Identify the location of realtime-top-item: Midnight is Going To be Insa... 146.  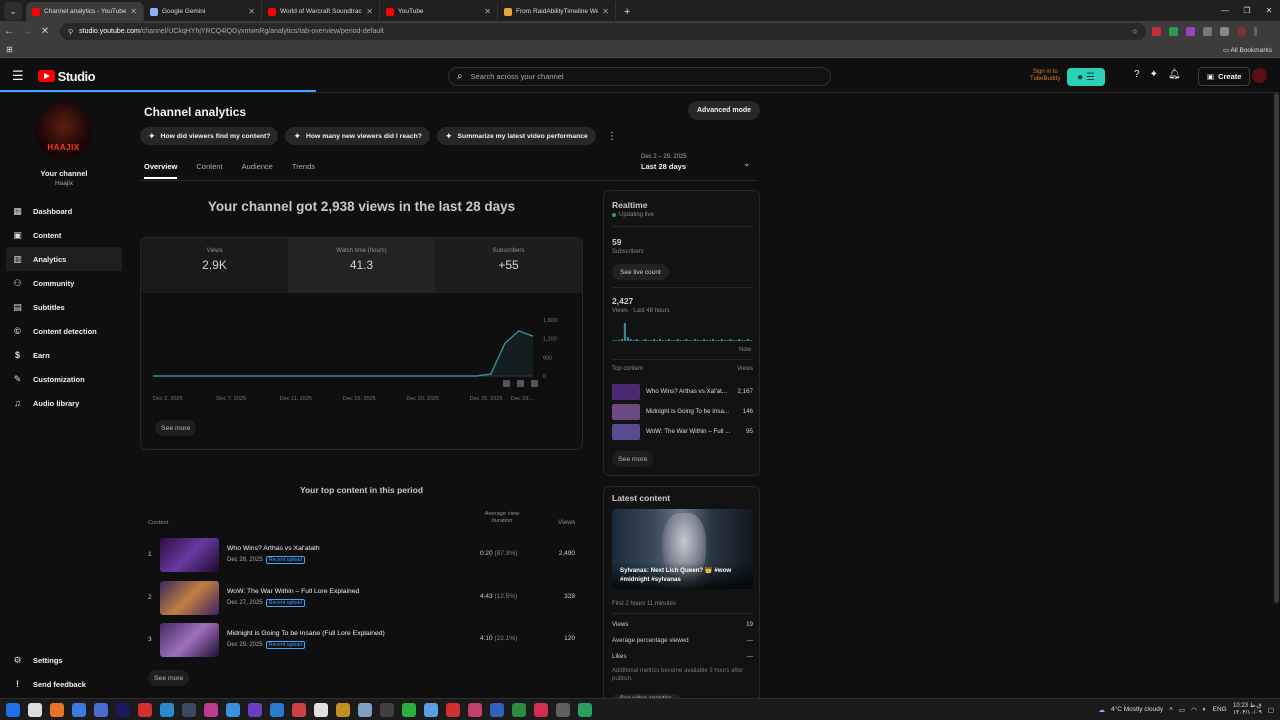
(682, 412).